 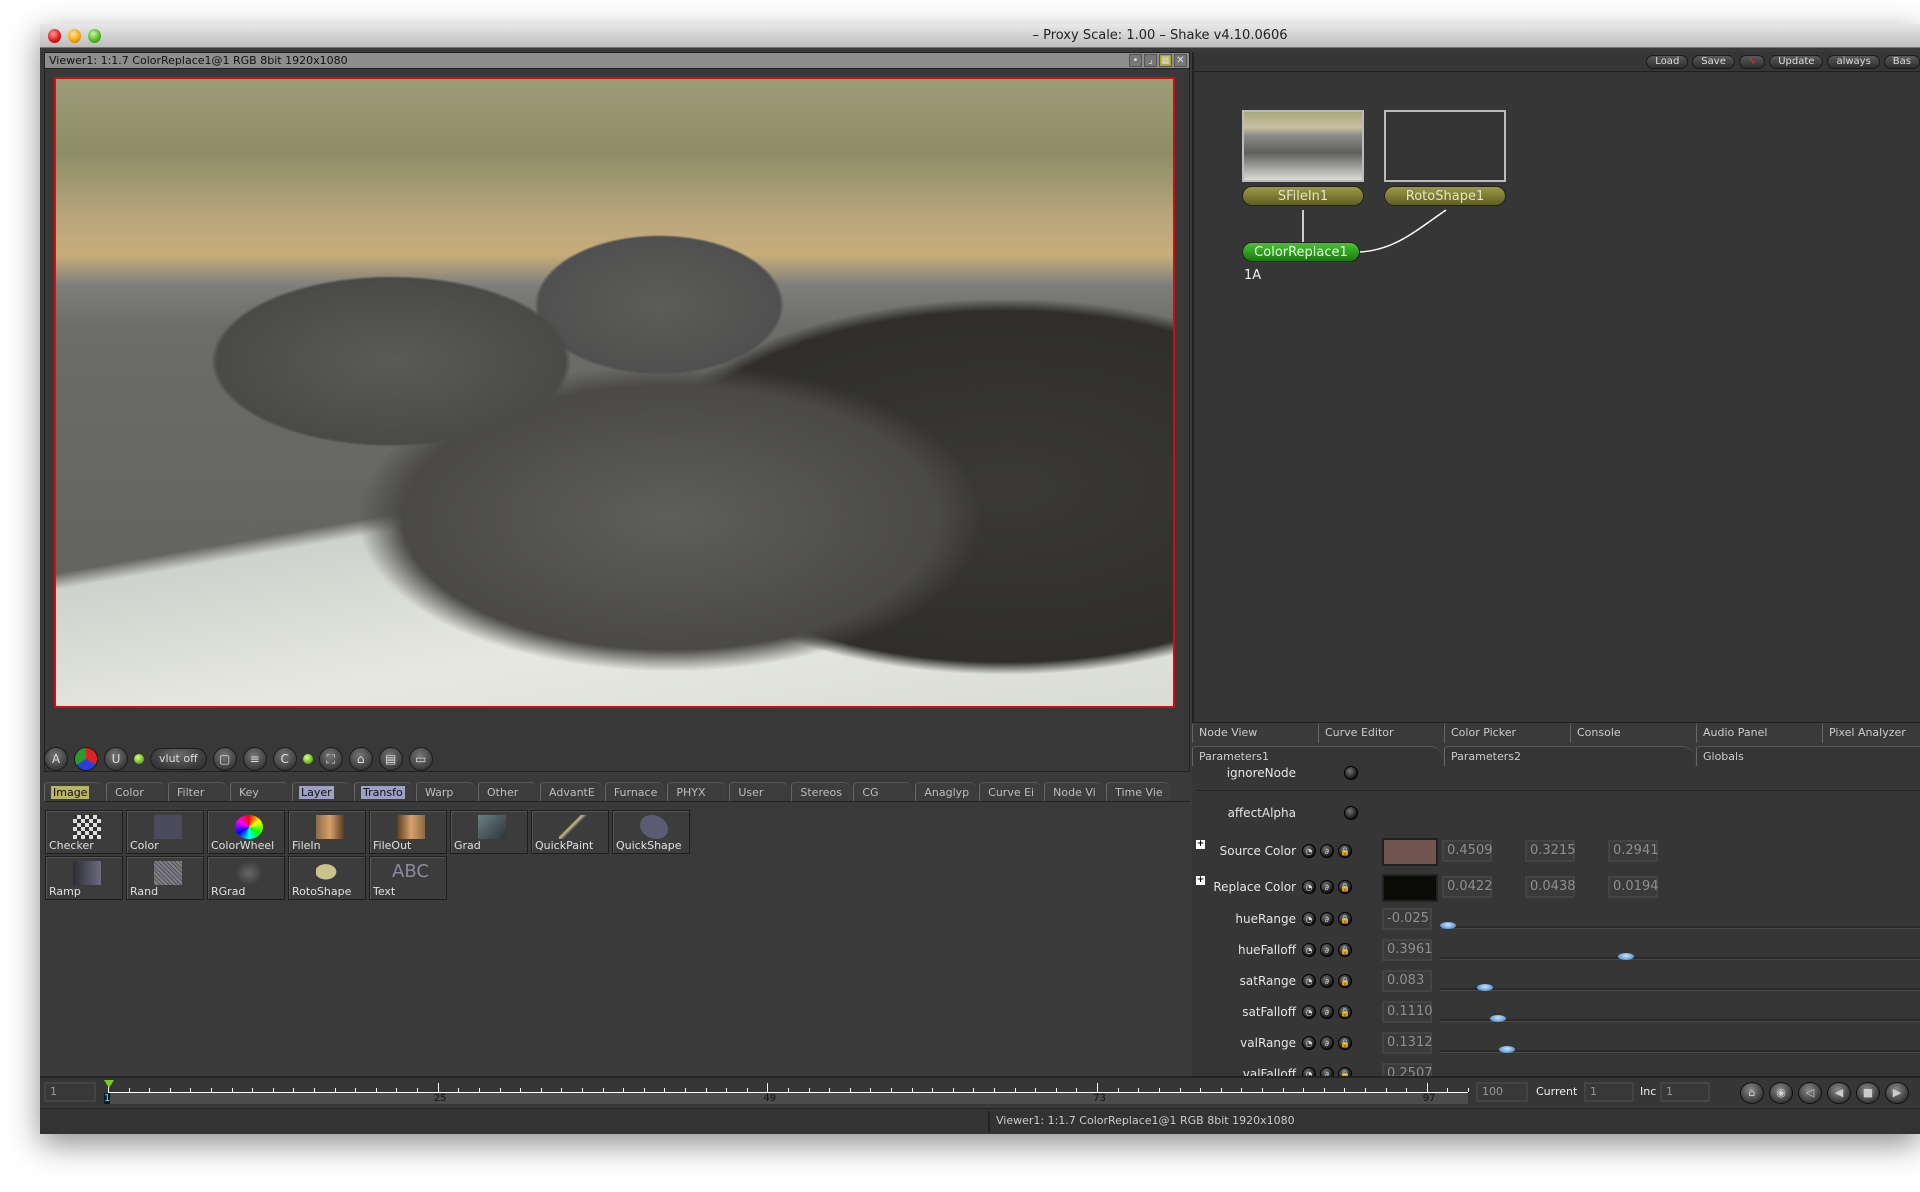 What do you see at coordinates (1150, 60) in the screenshot?
I see `viewer-resize-icon: ⌟` at bounding box center [1150, 60].